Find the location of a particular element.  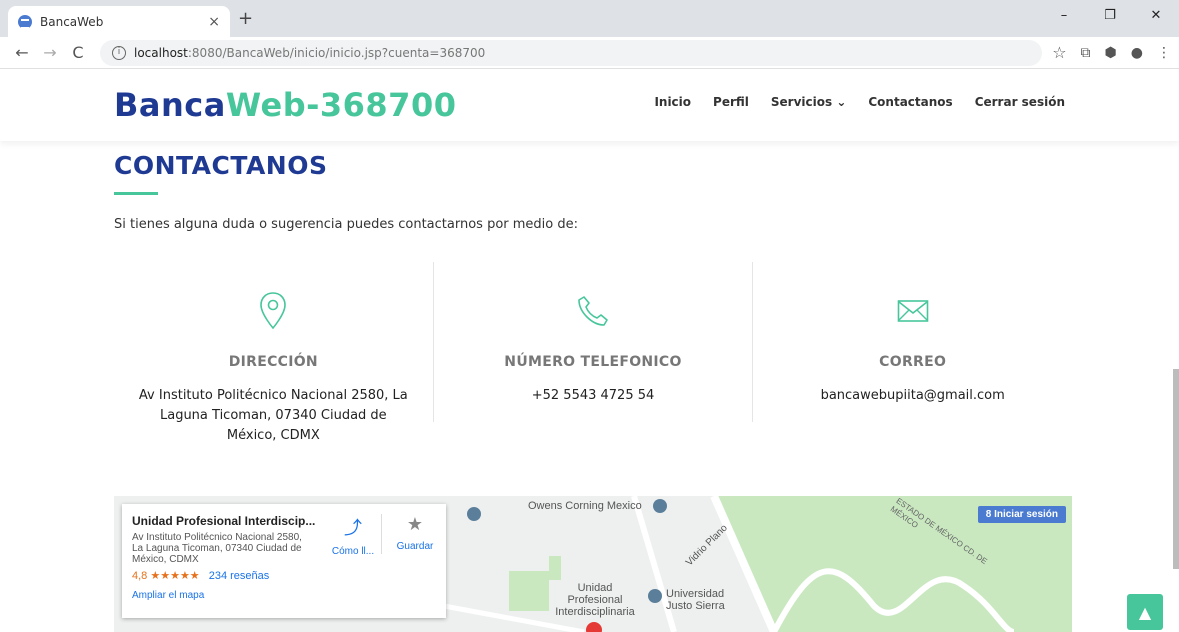

nav-servicios: Servicios ⌄ is located at coordinates (808, 102).